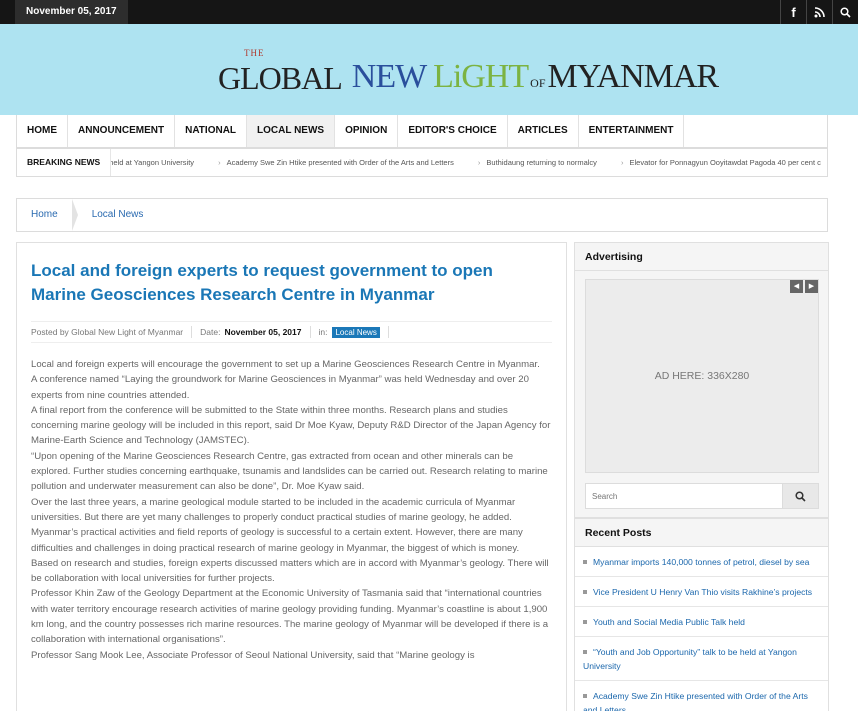 The height and width of the screenshot is (711, 858). What do you see at coordinates (64, 162) in the screenshot?
I see `breaking-news-label: BREAKING NEWS` at bounding box center [64, 162].